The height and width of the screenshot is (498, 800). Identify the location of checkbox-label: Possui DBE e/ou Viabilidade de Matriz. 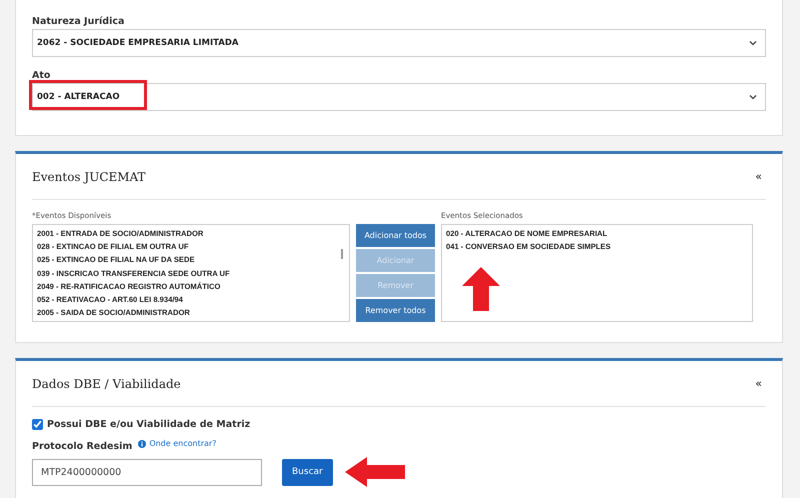
(148, 424).